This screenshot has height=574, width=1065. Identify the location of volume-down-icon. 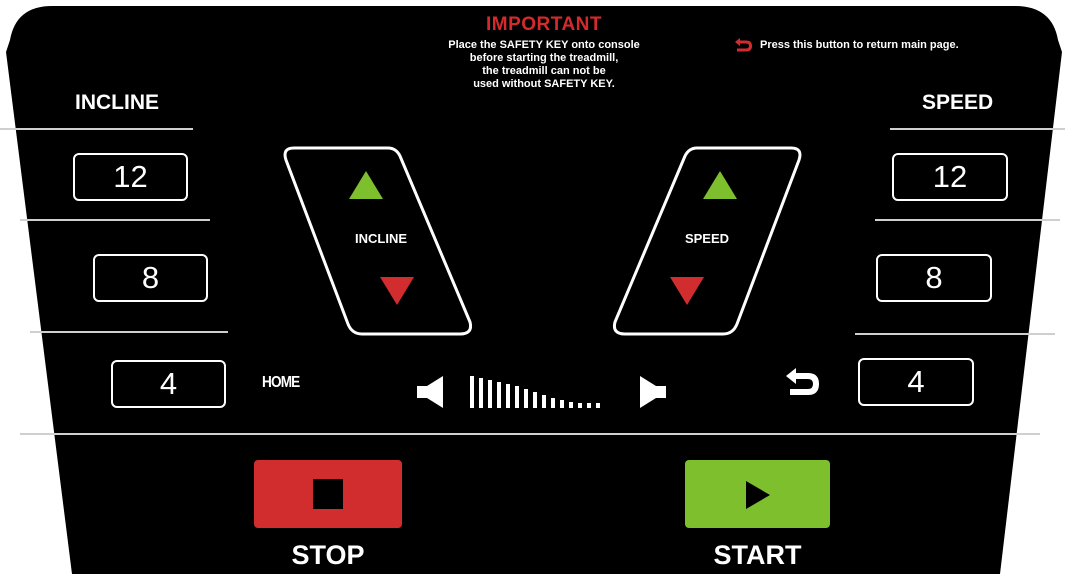
(430, 392).